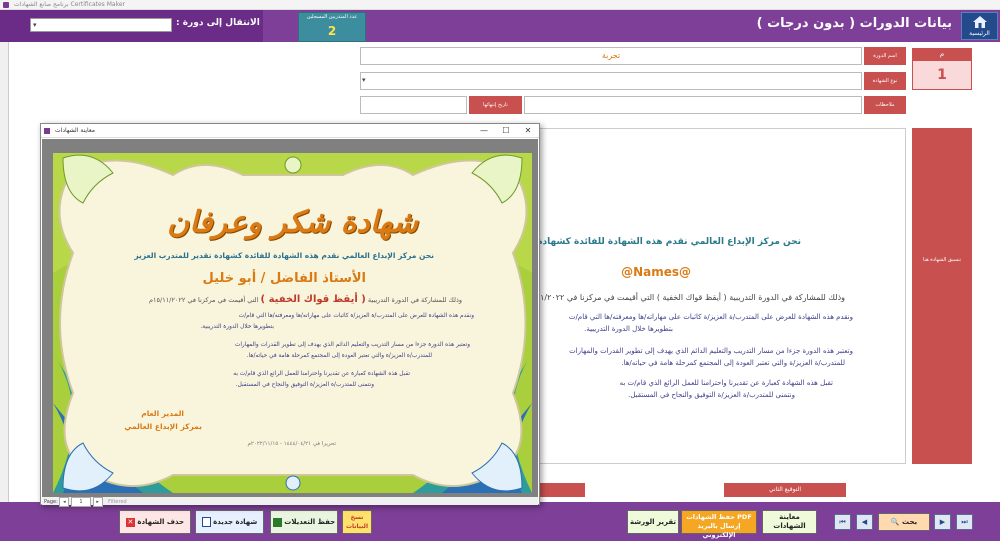 This screenshot has height=541, width=1000. What do you see at coordinates (942, 296) in the screenshot?
I see `cert-format-label: تنسيق الشهادة هنا` at bounding box center [942, 296].